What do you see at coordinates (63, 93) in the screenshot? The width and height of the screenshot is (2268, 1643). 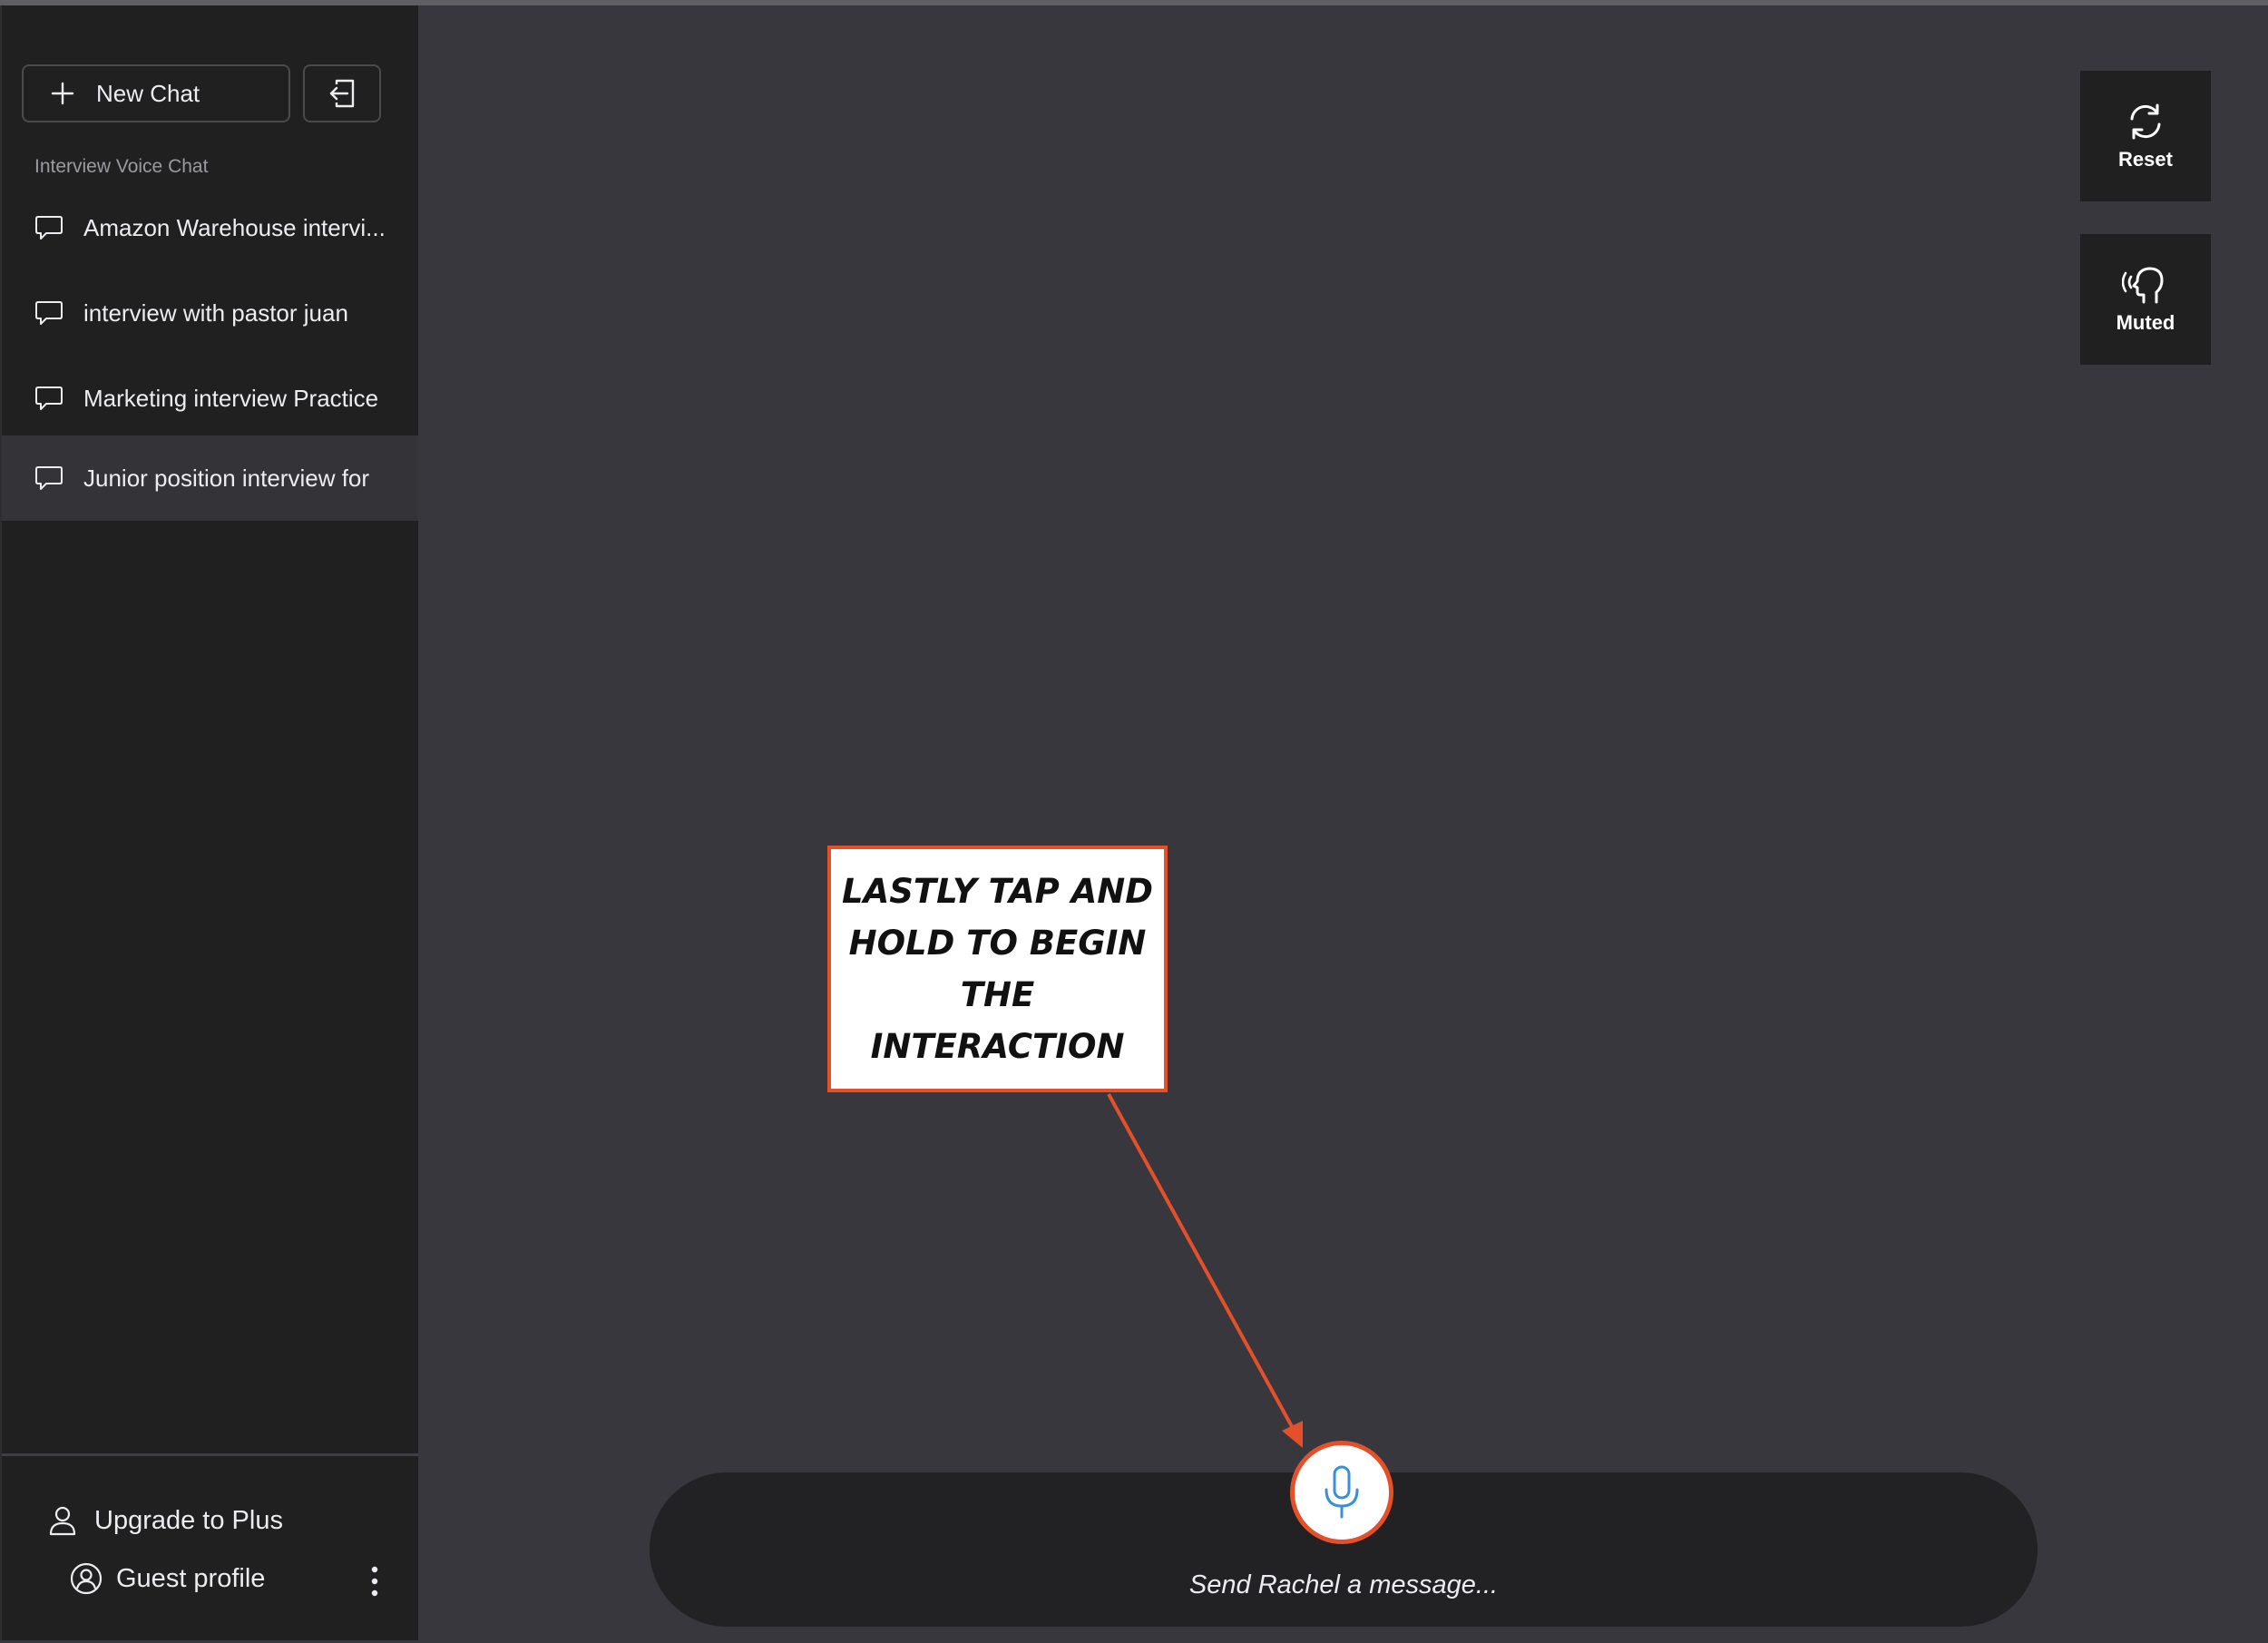 I see `plus-icon` at bounding box center [63, 93].